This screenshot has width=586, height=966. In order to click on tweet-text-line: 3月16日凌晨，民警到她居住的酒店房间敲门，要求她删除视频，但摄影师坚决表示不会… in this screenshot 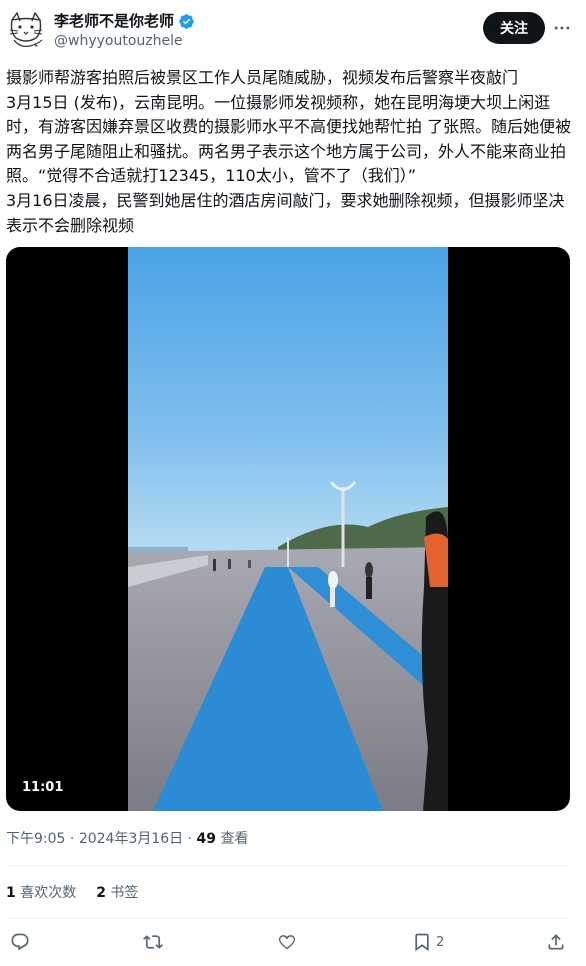, I will do `click(285, 212)`.